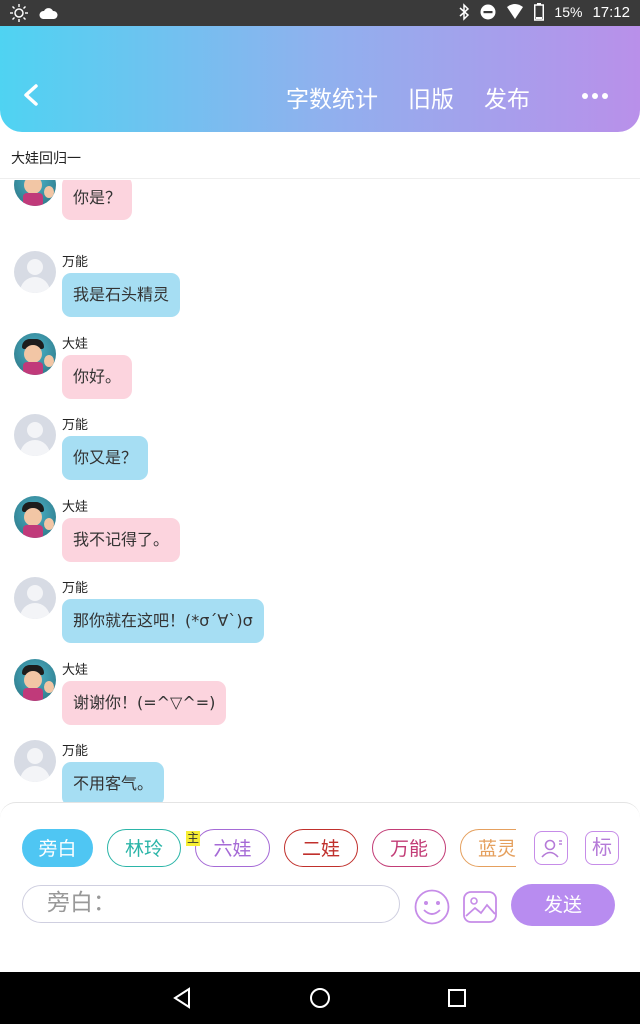  I want to click on bluetooth-icon, so click(464, 12).